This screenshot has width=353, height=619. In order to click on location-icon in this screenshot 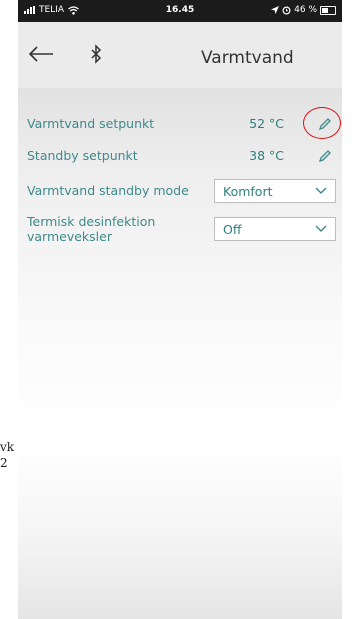, I will do `click(275, 10)`.